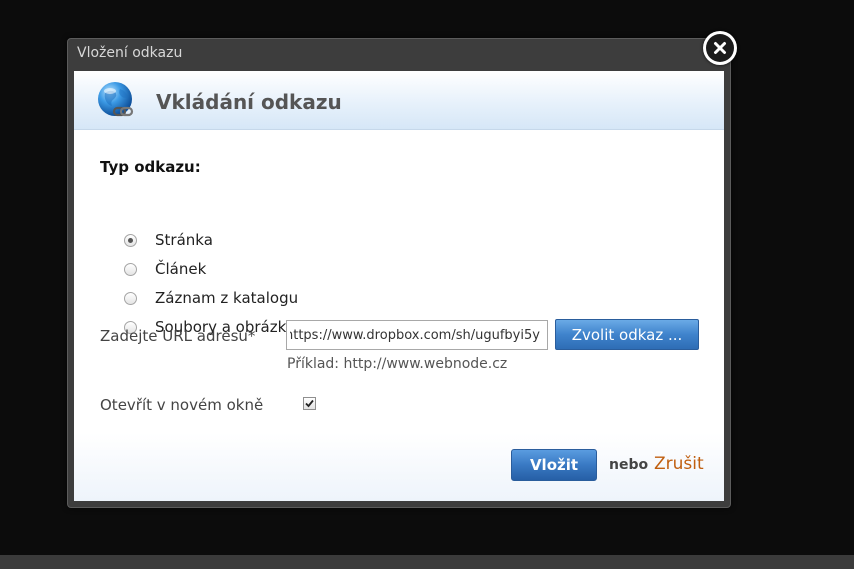 This screenshot has height=569, width=854. Describe the element at coordinates (679, 464) in the screenshot. I see `cancel-link: Zrušit` at that location.